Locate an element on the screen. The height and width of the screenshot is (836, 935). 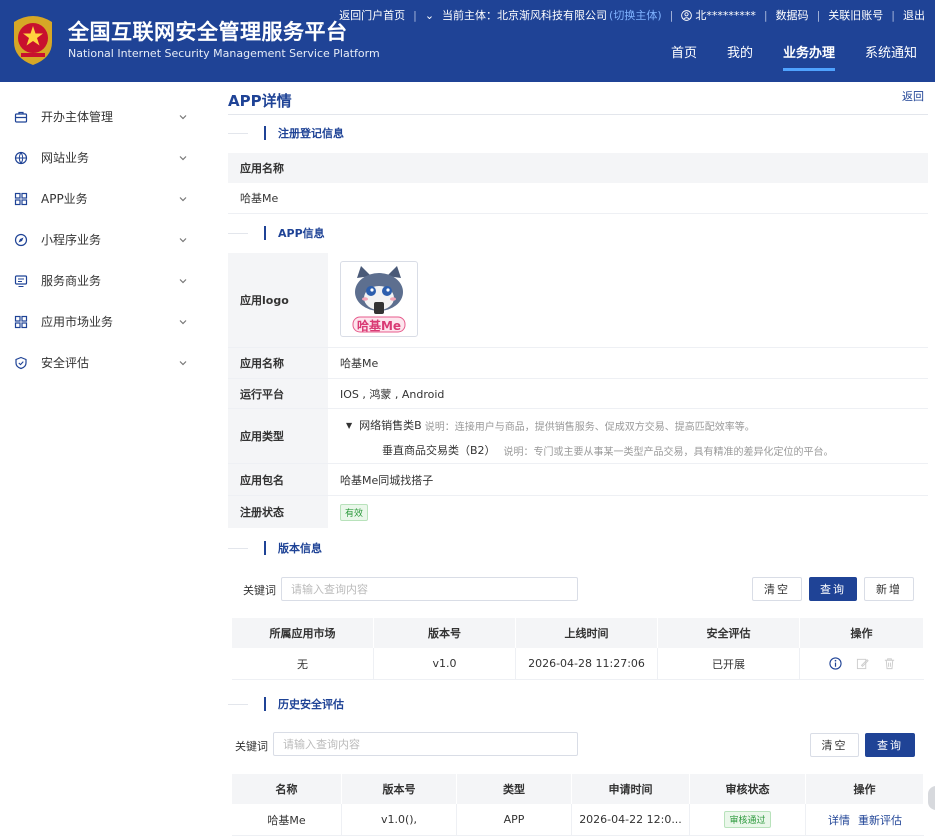
switch-entity-link: (切换主体) is located at coordinates (635, 15).